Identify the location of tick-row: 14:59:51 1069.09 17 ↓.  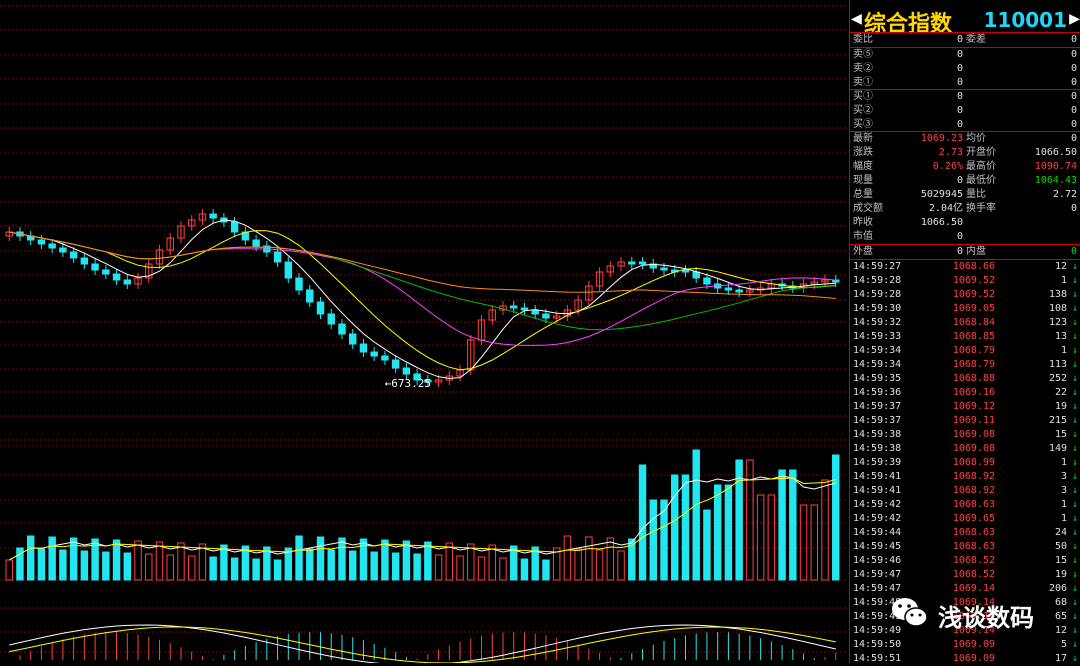
(965, 659).